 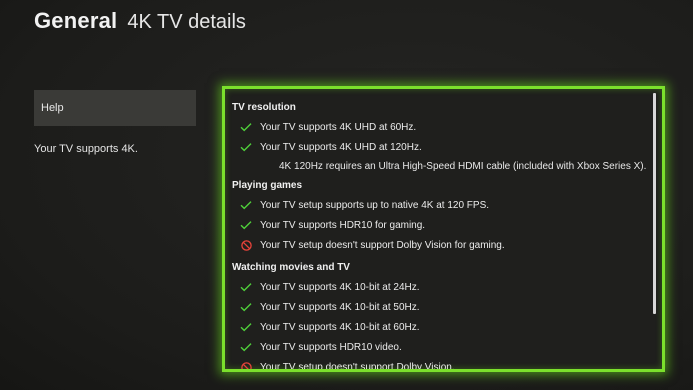 I want to click on detail-row: Your TV supports 4K 10-bit at 50Hz., so click(x=440, y=307).